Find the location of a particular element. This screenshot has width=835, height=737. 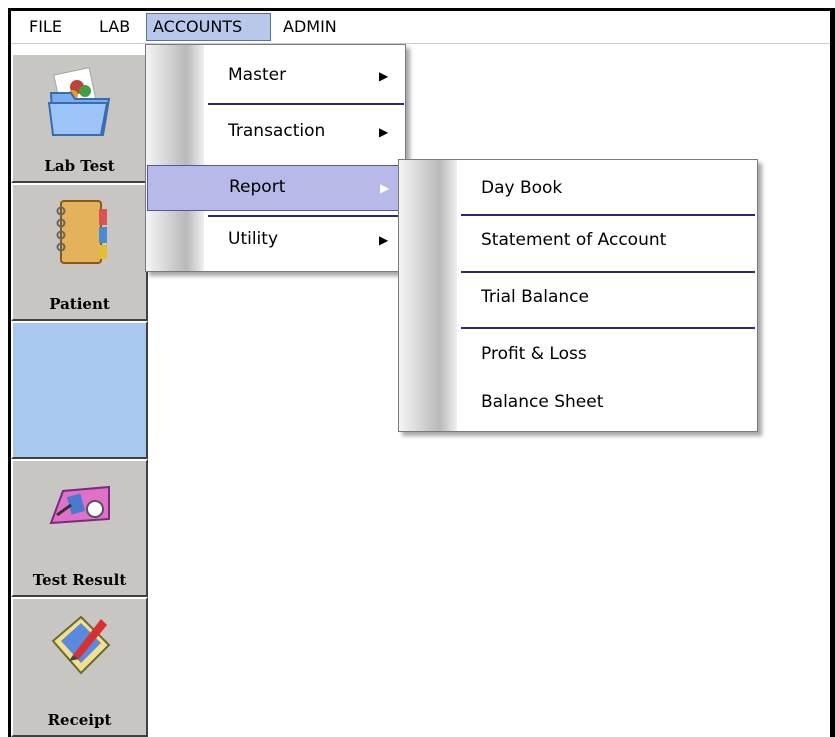

lab-test-label: Lab Test is located at coordinates (79, 166).